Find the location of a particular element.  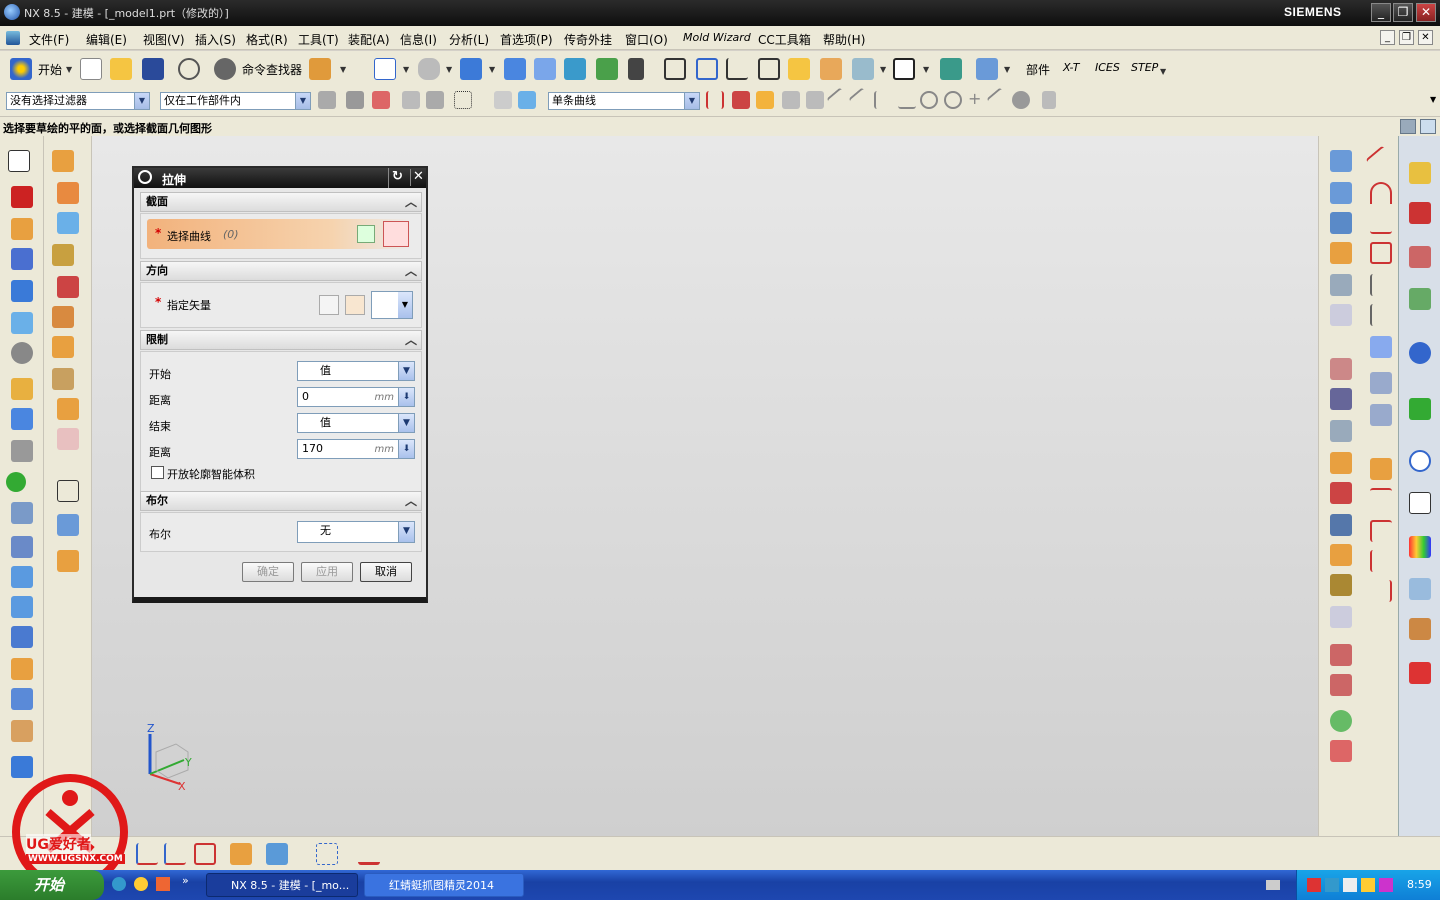

menu-view: 视图(V) is located at coordinates (164, 39).